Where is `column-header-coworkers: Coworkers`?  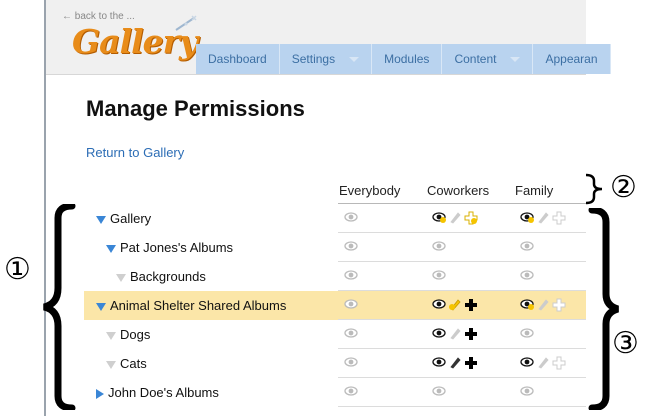 column-header-coworkers: Coworkers is located at coordinates (458, 190).